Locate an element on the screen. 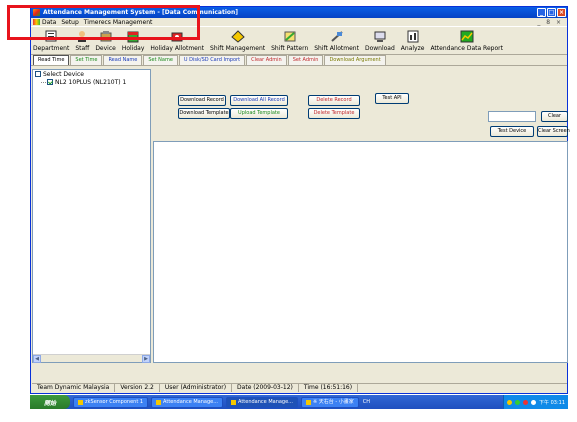  menu-bar: Data Setup Timerecs Management _ 8 × is located at coordinates (299, 22).